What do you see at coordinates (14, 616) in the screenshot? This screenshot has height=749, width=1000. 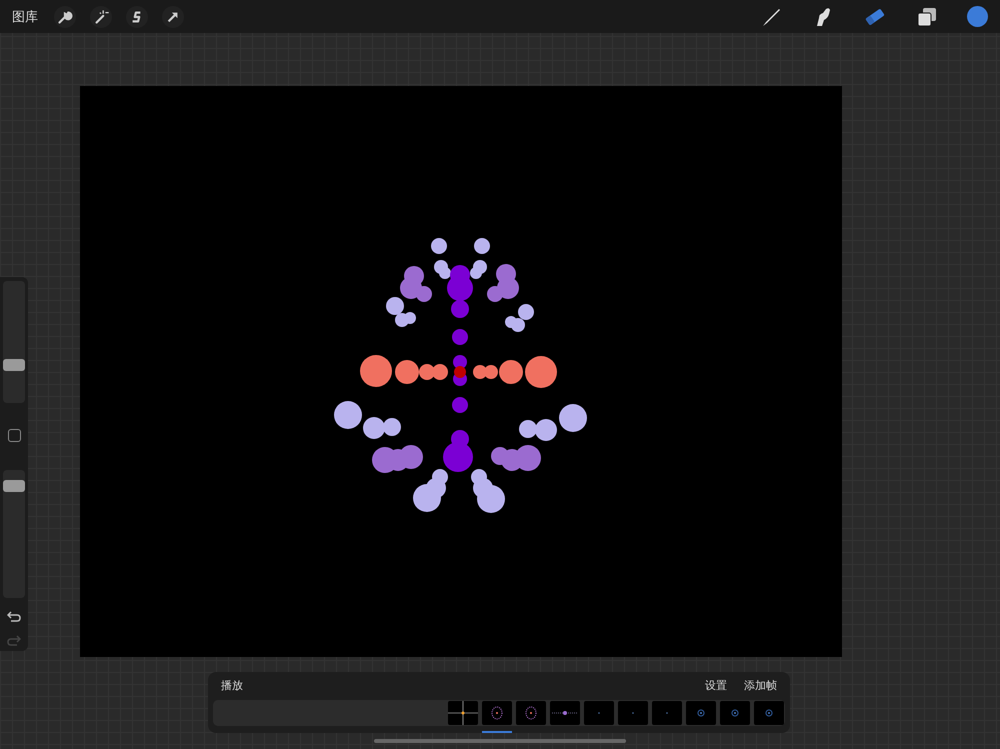 I see `undo-icon` at bounding box center [14, 616].